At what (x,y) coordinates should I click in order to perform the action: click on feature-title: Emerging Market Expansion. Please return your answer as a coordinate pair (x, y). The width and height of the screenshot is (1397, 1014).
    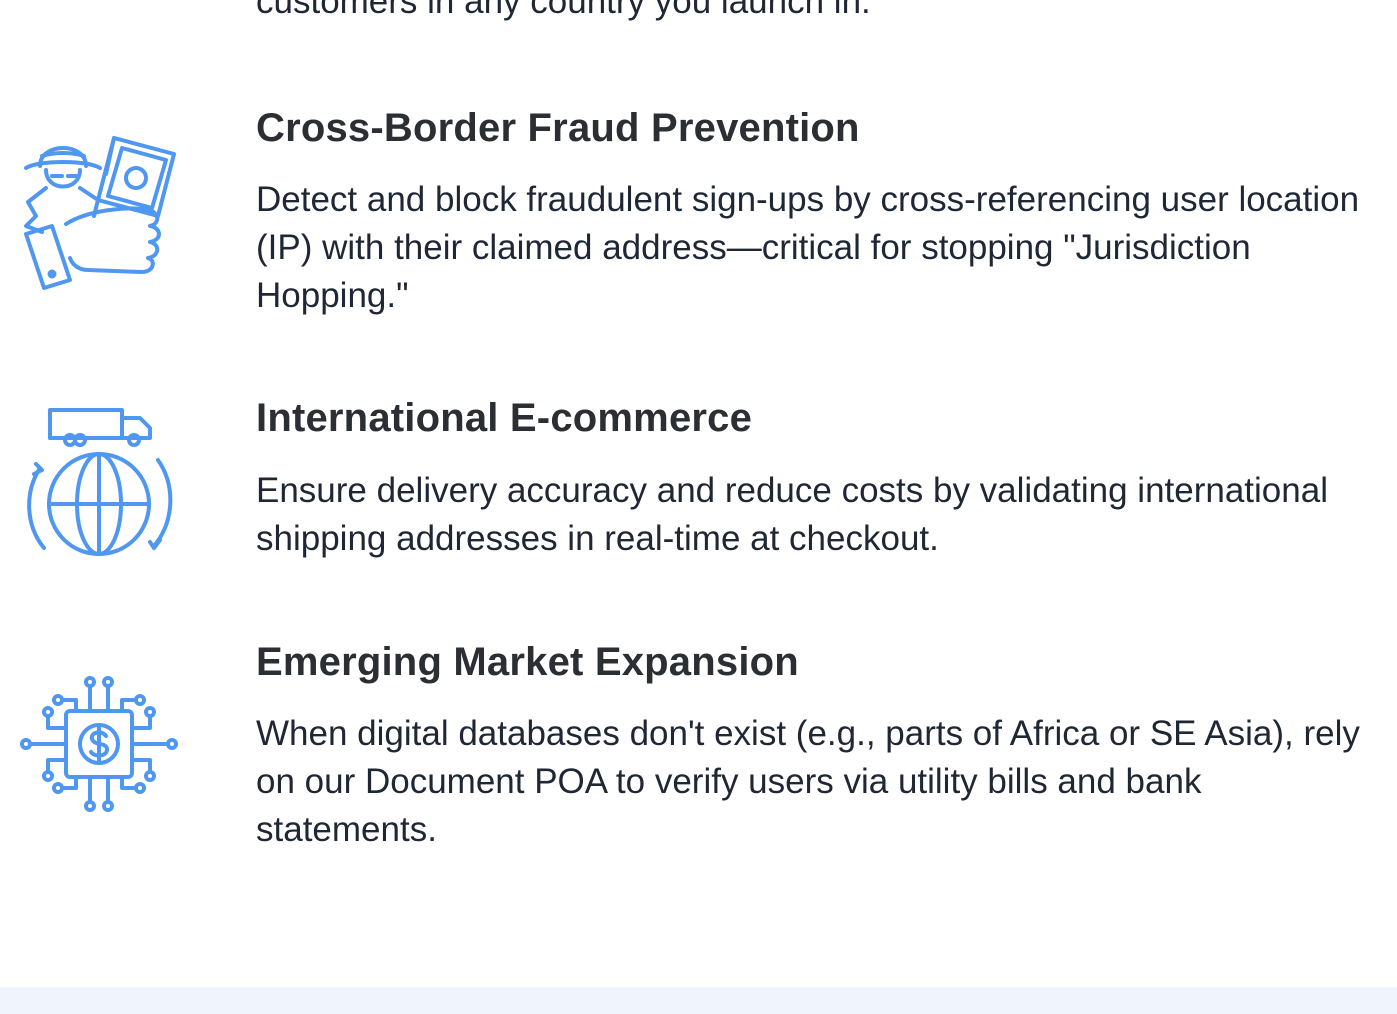
    Looking at the image, I should click on (527, 662).